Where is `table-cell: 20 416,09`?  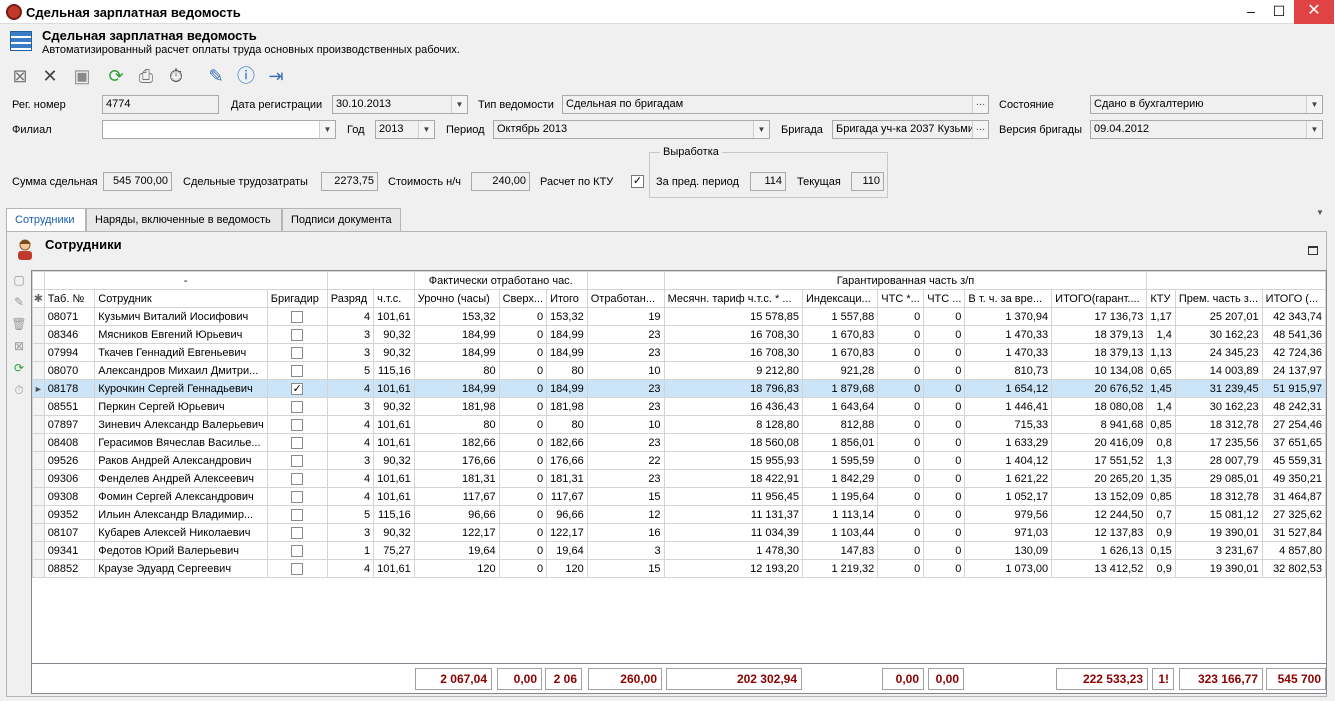 table-cell: 20 416,09 is located at coordinates (1099, 442).